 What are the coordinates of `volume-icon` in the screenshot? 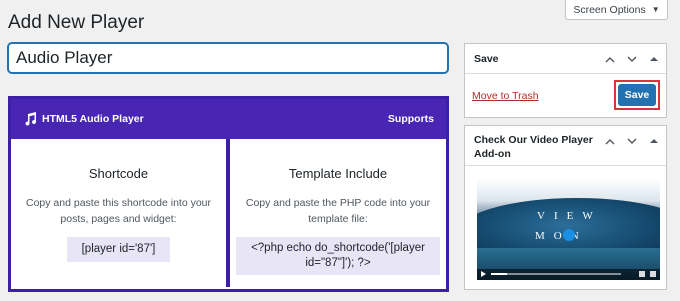 It's located at (642, 274).